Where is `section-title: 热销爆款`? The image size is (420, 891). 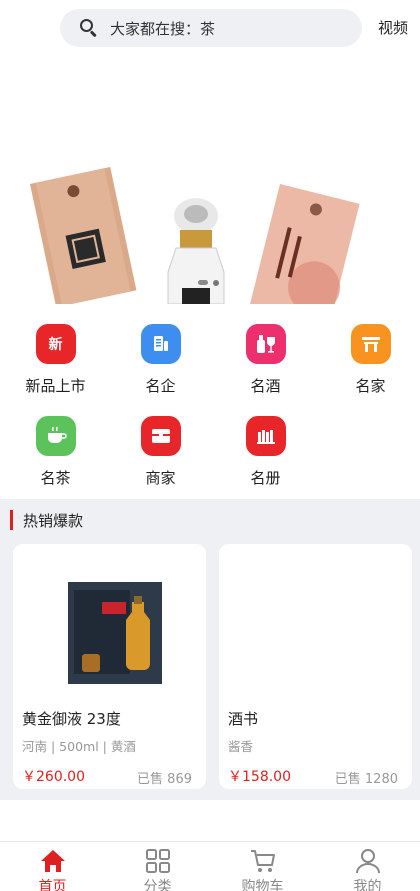 section-title: 热销爆款 is located at coordinates (46, 520).